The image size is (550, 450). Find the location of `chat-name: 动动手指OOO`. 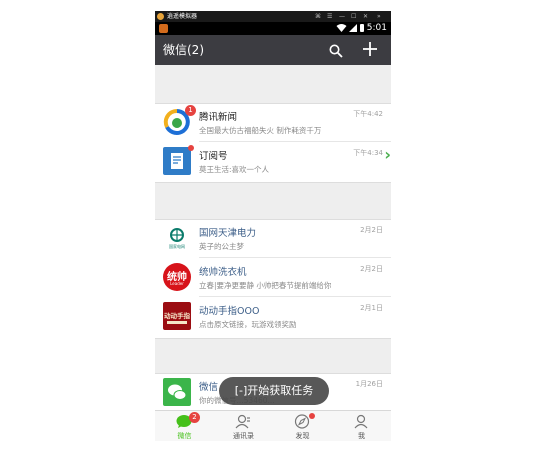

chat-name: 动动手指OOO is located at coordinates (229, 311).